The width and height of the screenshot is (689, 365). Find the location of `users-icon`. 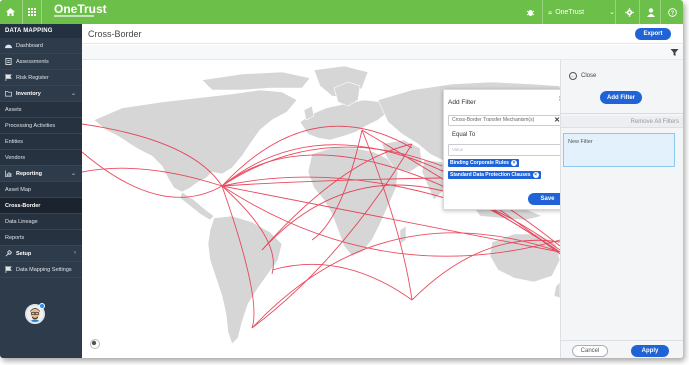

users-icon is located at coordinates (550, 12).